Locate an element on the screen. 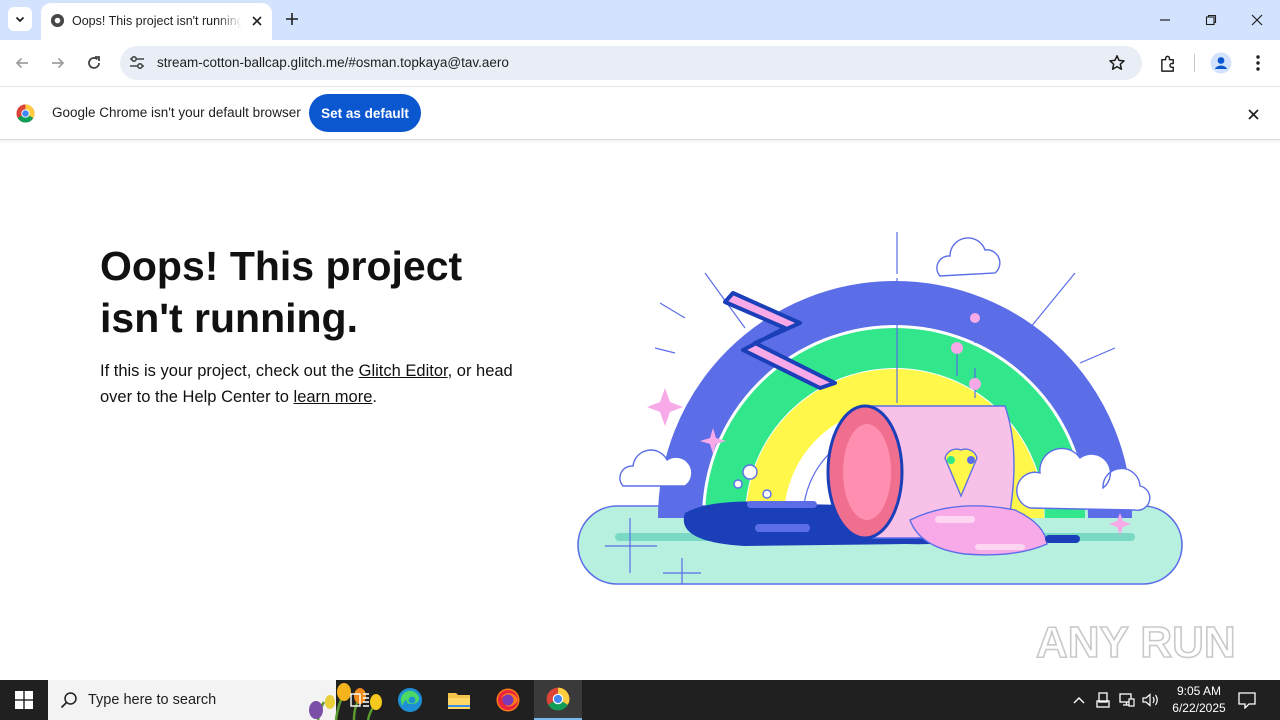 The width and height of the screenshot is (1280, 720). infobar-message: Google Chrome isn't your default browser is located at coordinates (176, 112).